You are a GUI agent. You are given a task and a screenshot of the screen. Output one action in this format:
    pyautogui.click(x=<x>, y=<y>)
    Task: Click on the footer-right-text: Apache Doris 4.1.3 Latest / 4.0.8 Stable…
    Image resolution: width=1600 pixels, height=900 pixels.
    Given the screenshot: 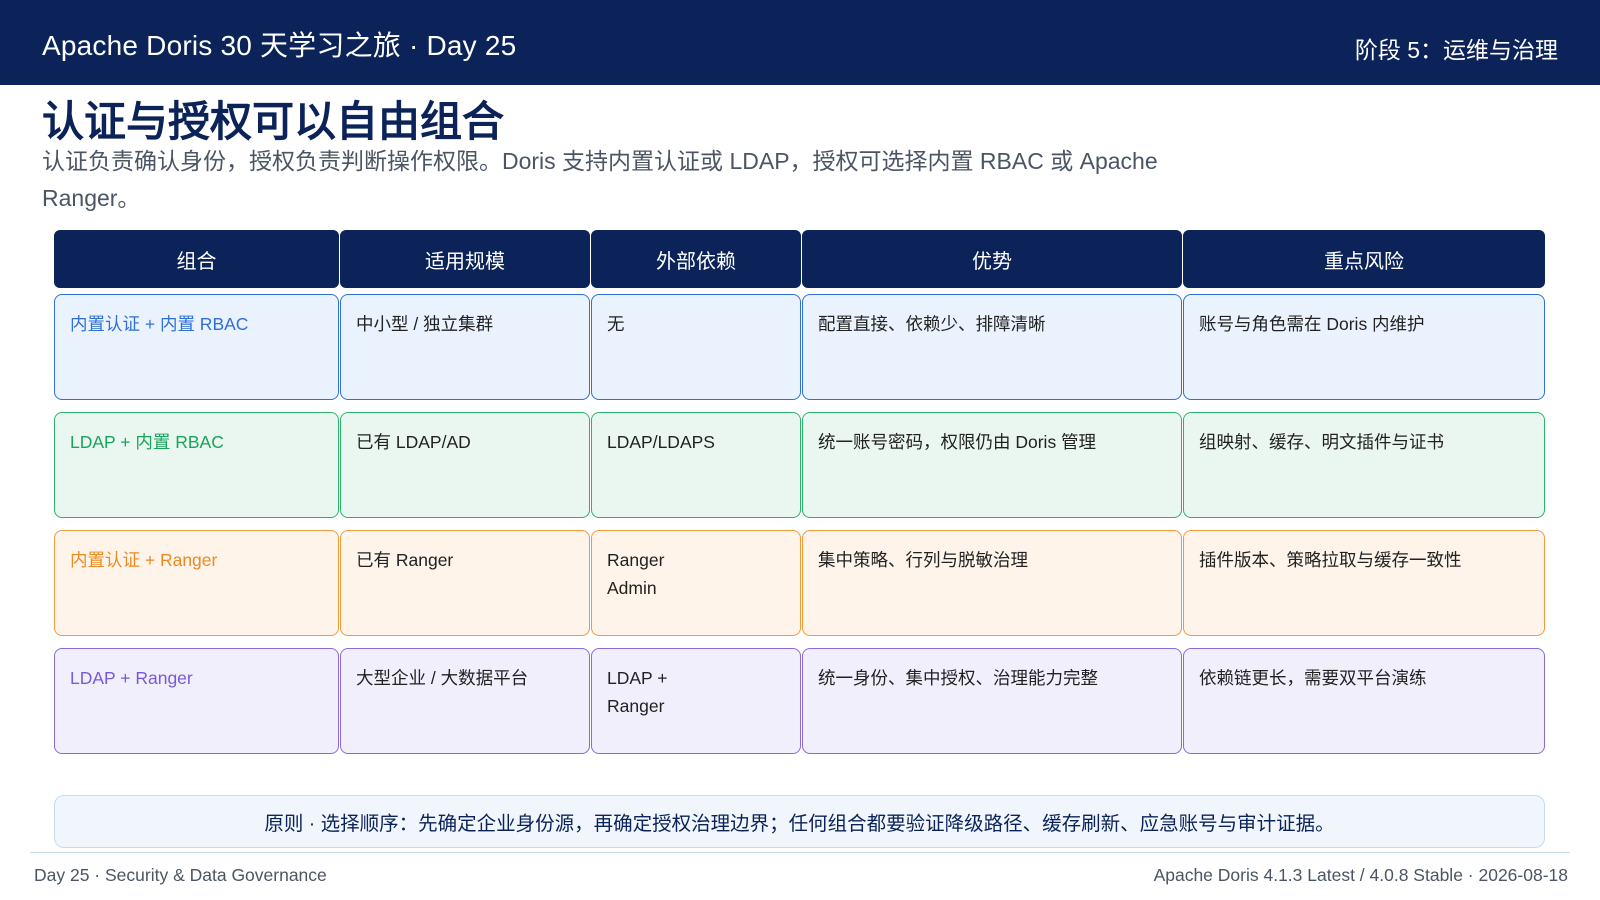 What is the action you would take?
    pyautogui.click(x=1360, y=875)
    